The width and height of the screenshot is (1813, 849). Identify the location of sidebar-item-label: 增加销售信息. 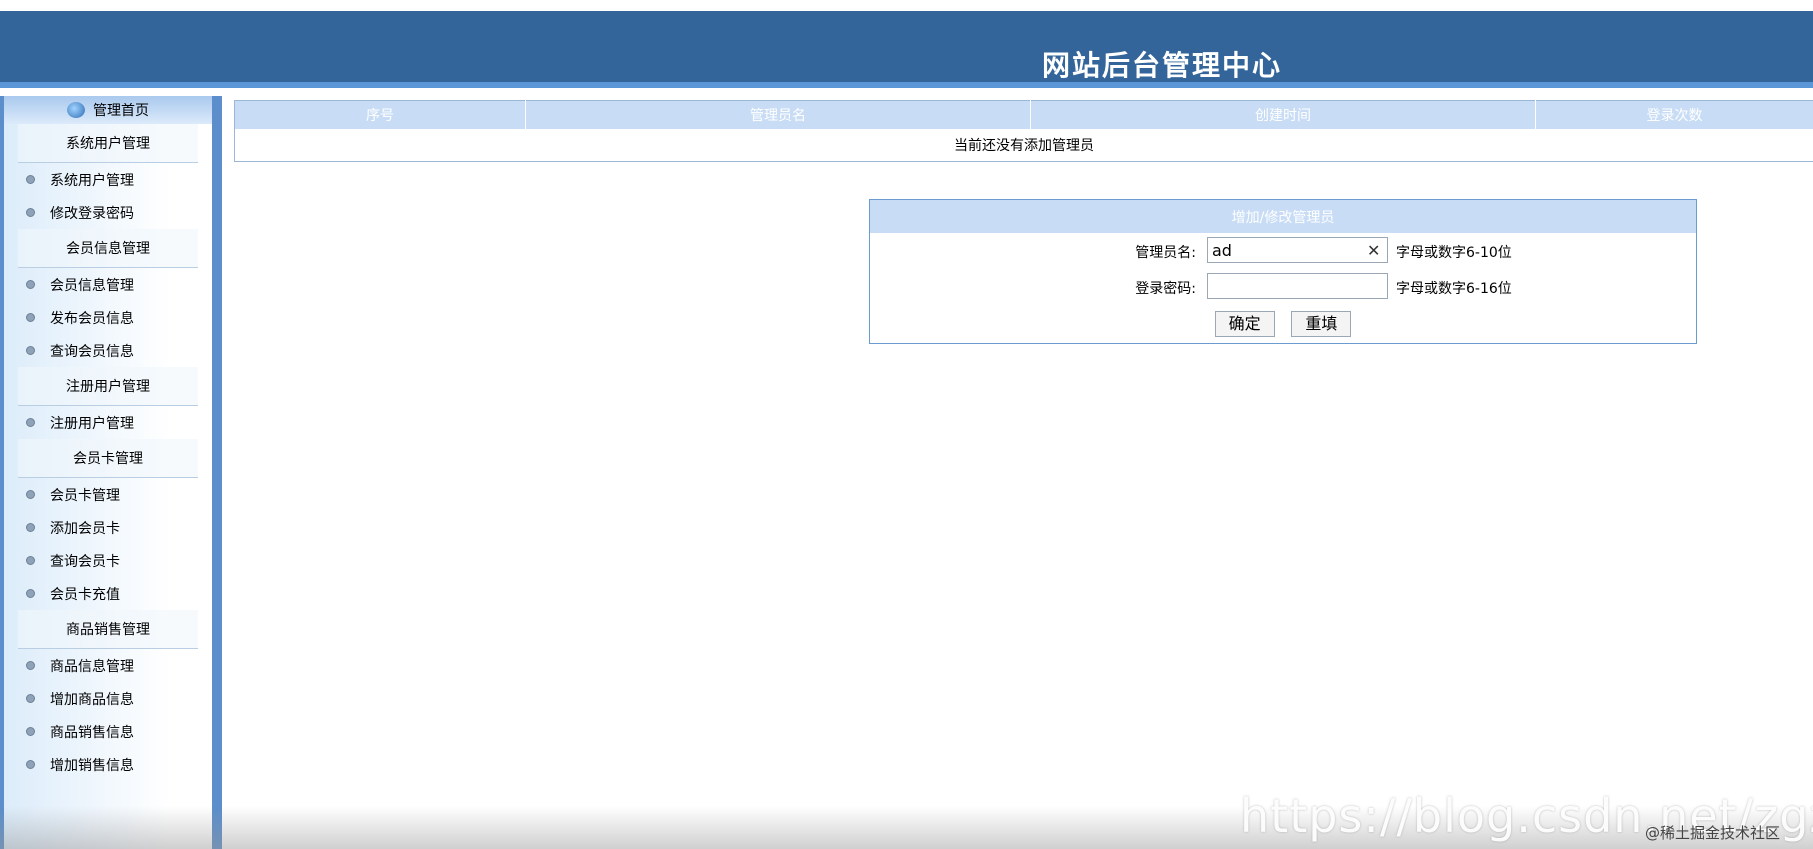
(92, 765).